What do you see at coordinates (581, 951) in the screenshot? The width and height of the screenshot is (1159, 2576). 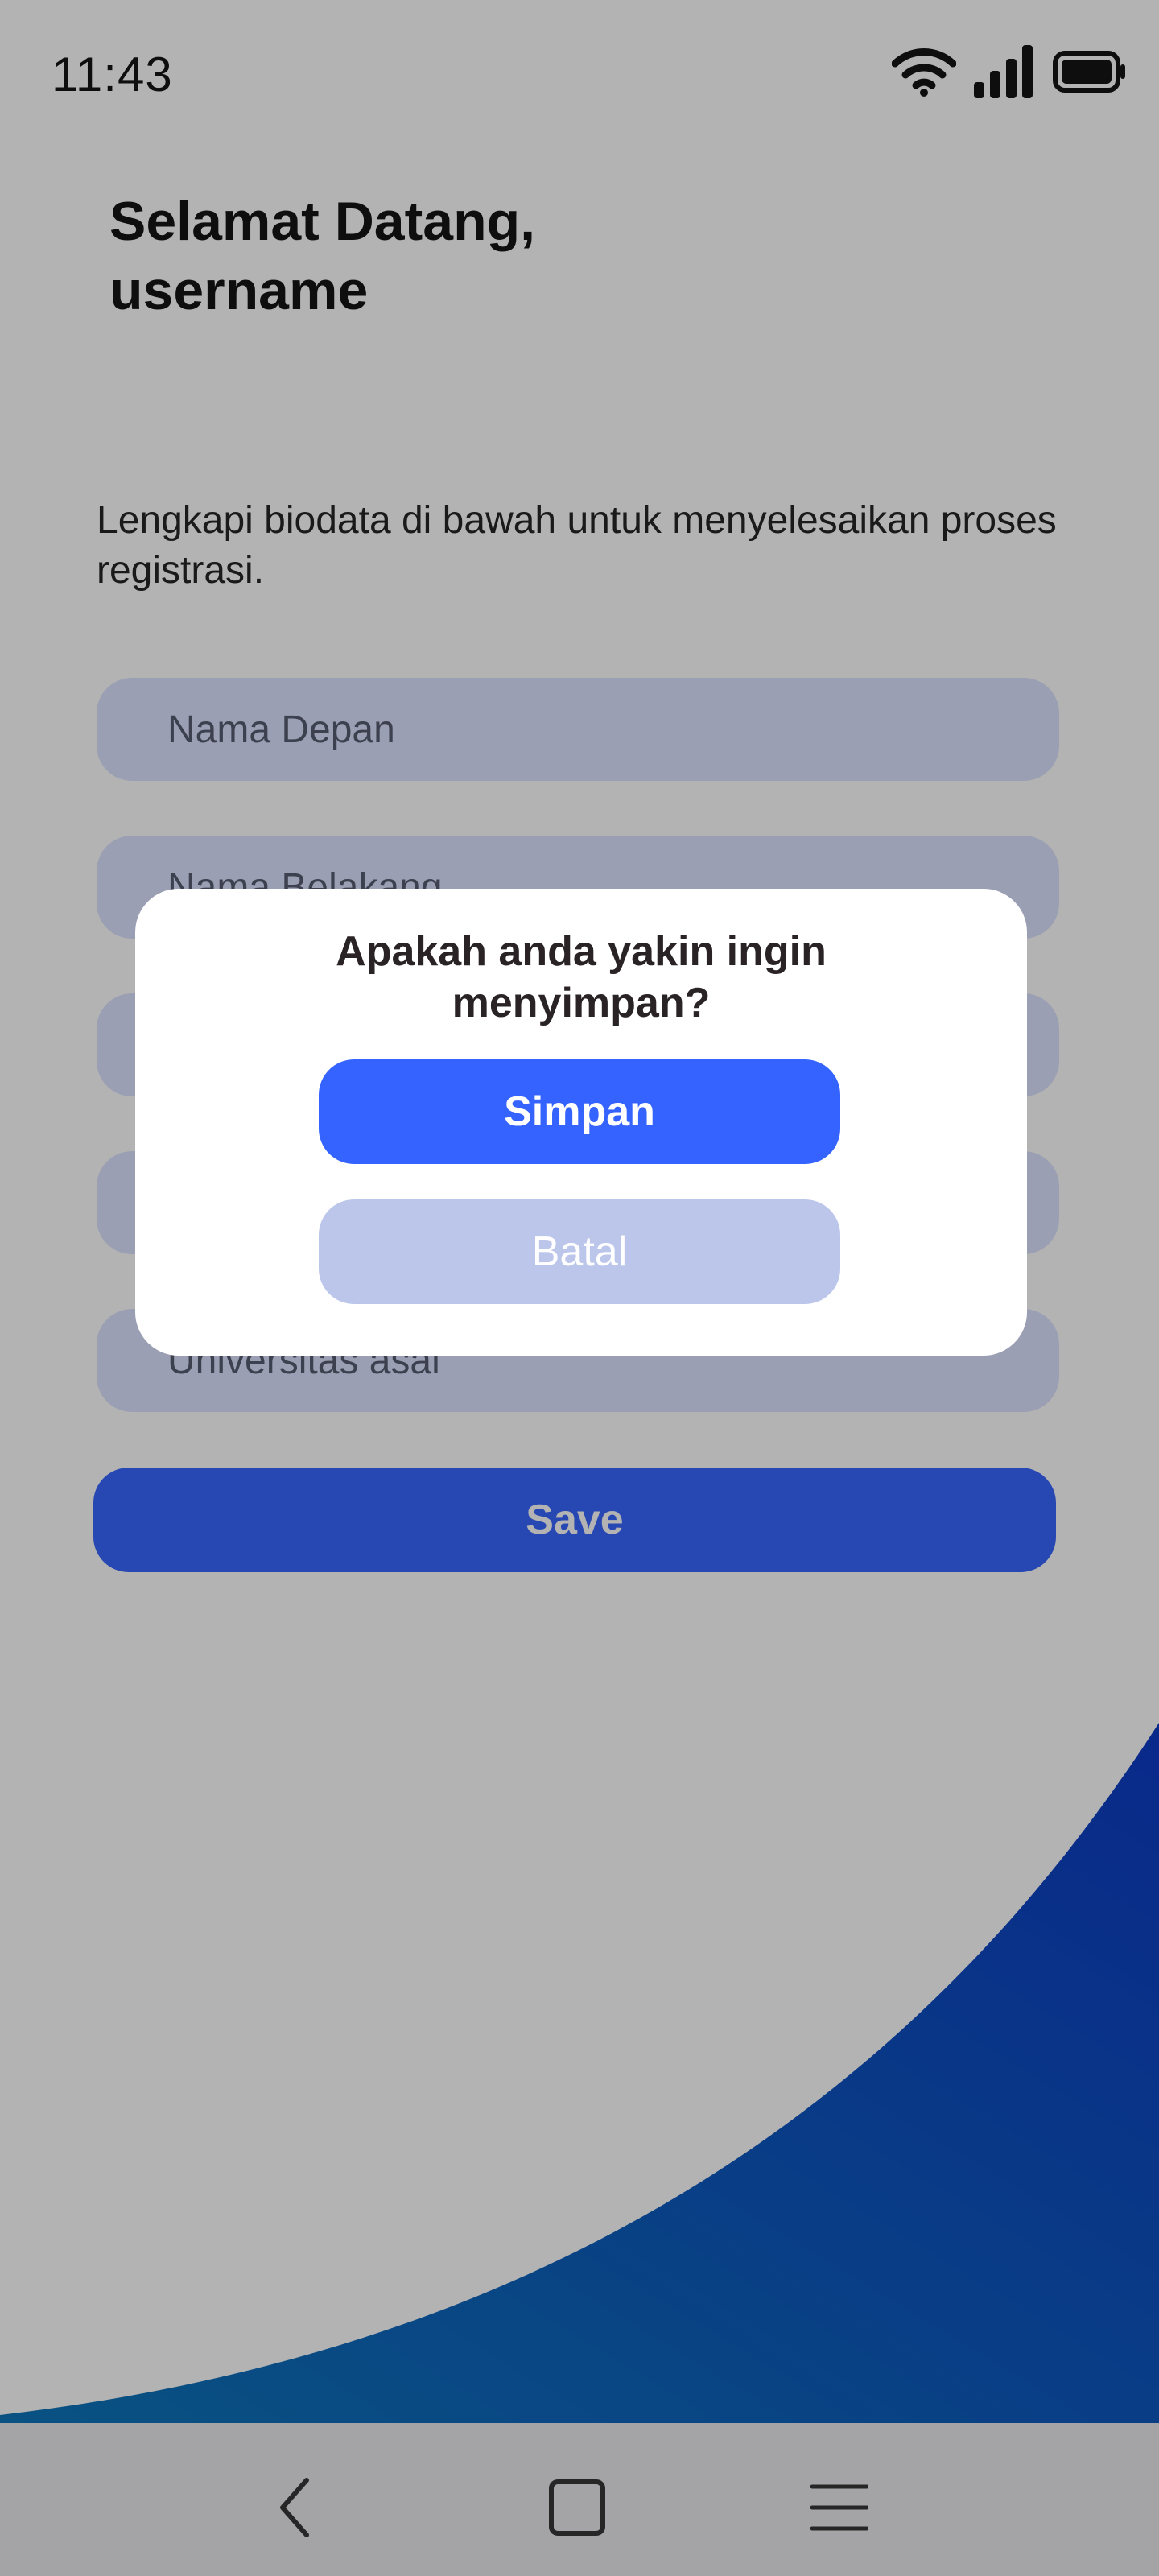 I see `dialog-title-line-1: Apakah anda yakin ingin` at bounding box center [581, 951].